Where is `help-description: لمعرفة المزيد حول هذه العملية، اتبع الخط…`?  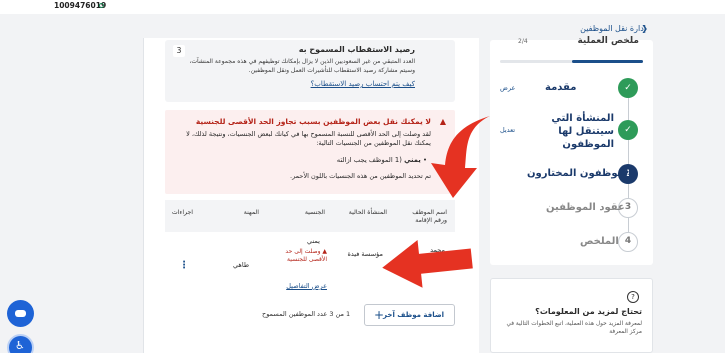 help-description: لمعرفة المزيد حول هذه العملية، اتبع الخط… is located at coordinates (572, 328).